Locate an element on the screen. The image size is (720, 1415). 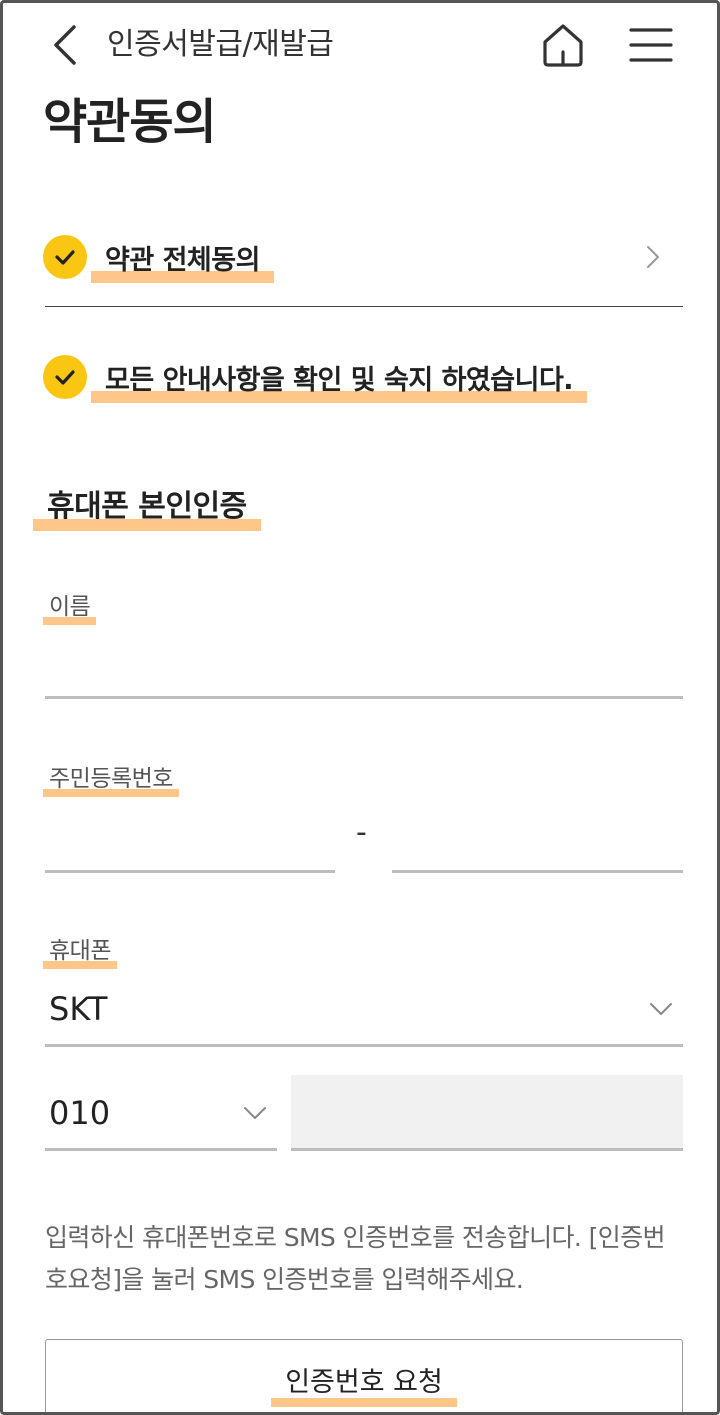
page-title: 약관동의 is located at coordinates (130, 122).